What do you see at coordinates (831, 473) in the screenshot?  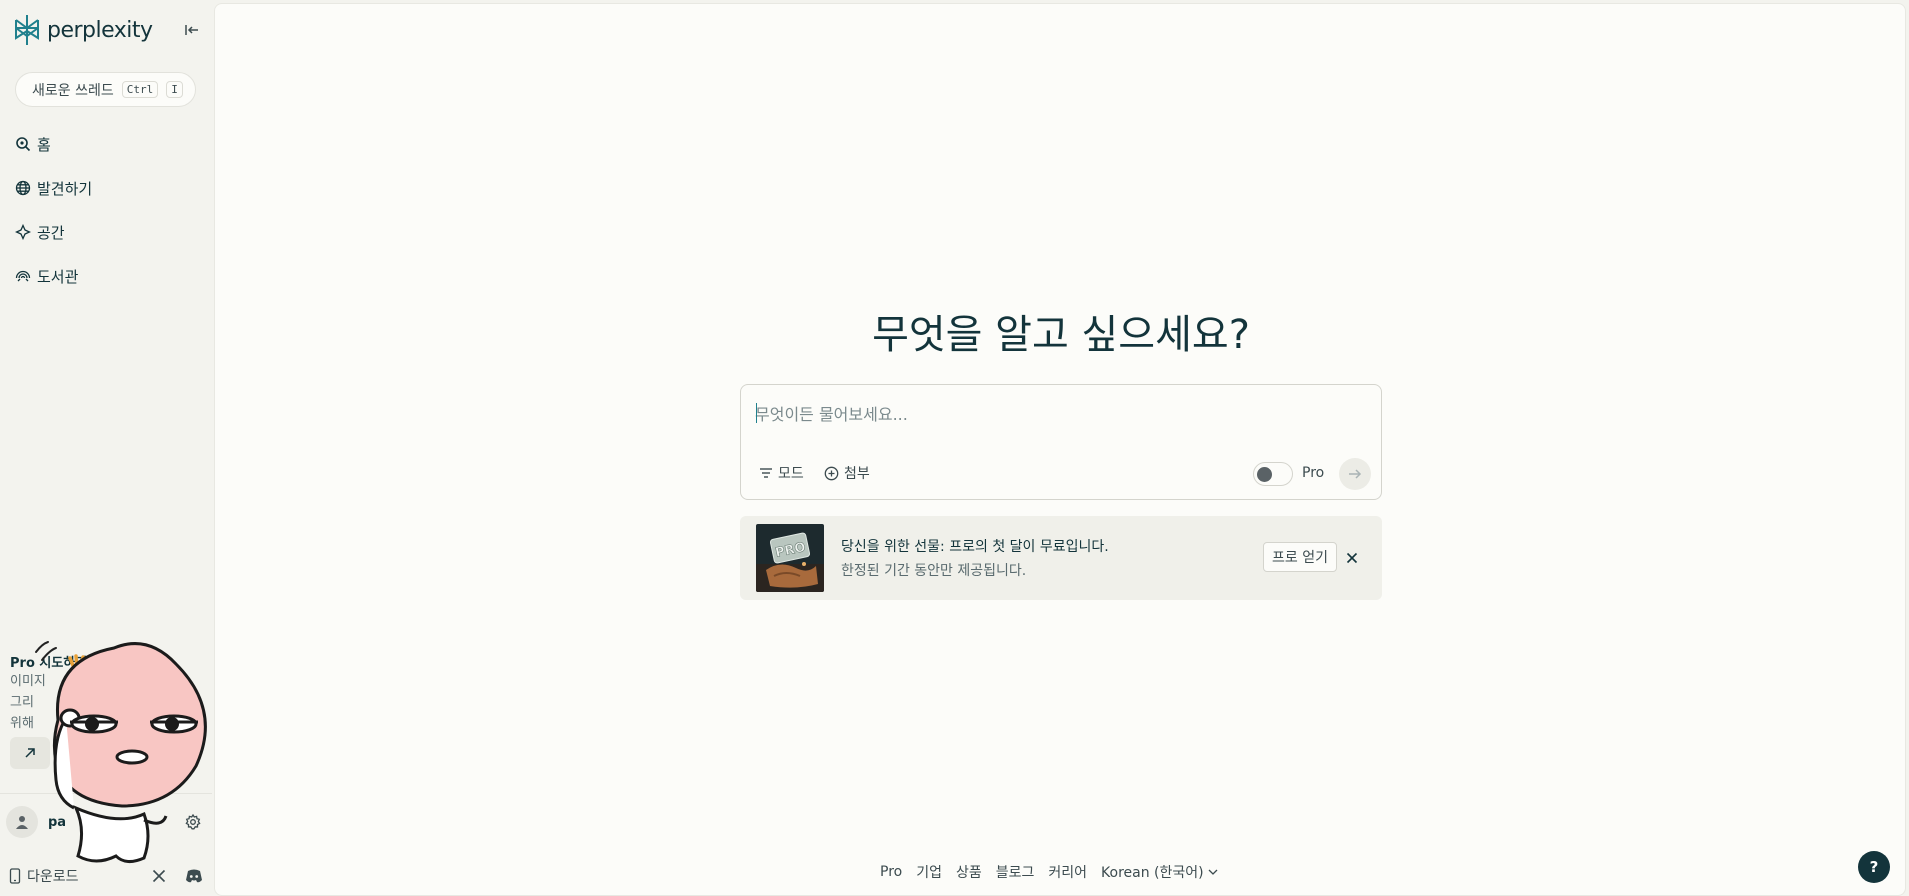 I see `plus-circle-icon` at bounding box center [831, 473].